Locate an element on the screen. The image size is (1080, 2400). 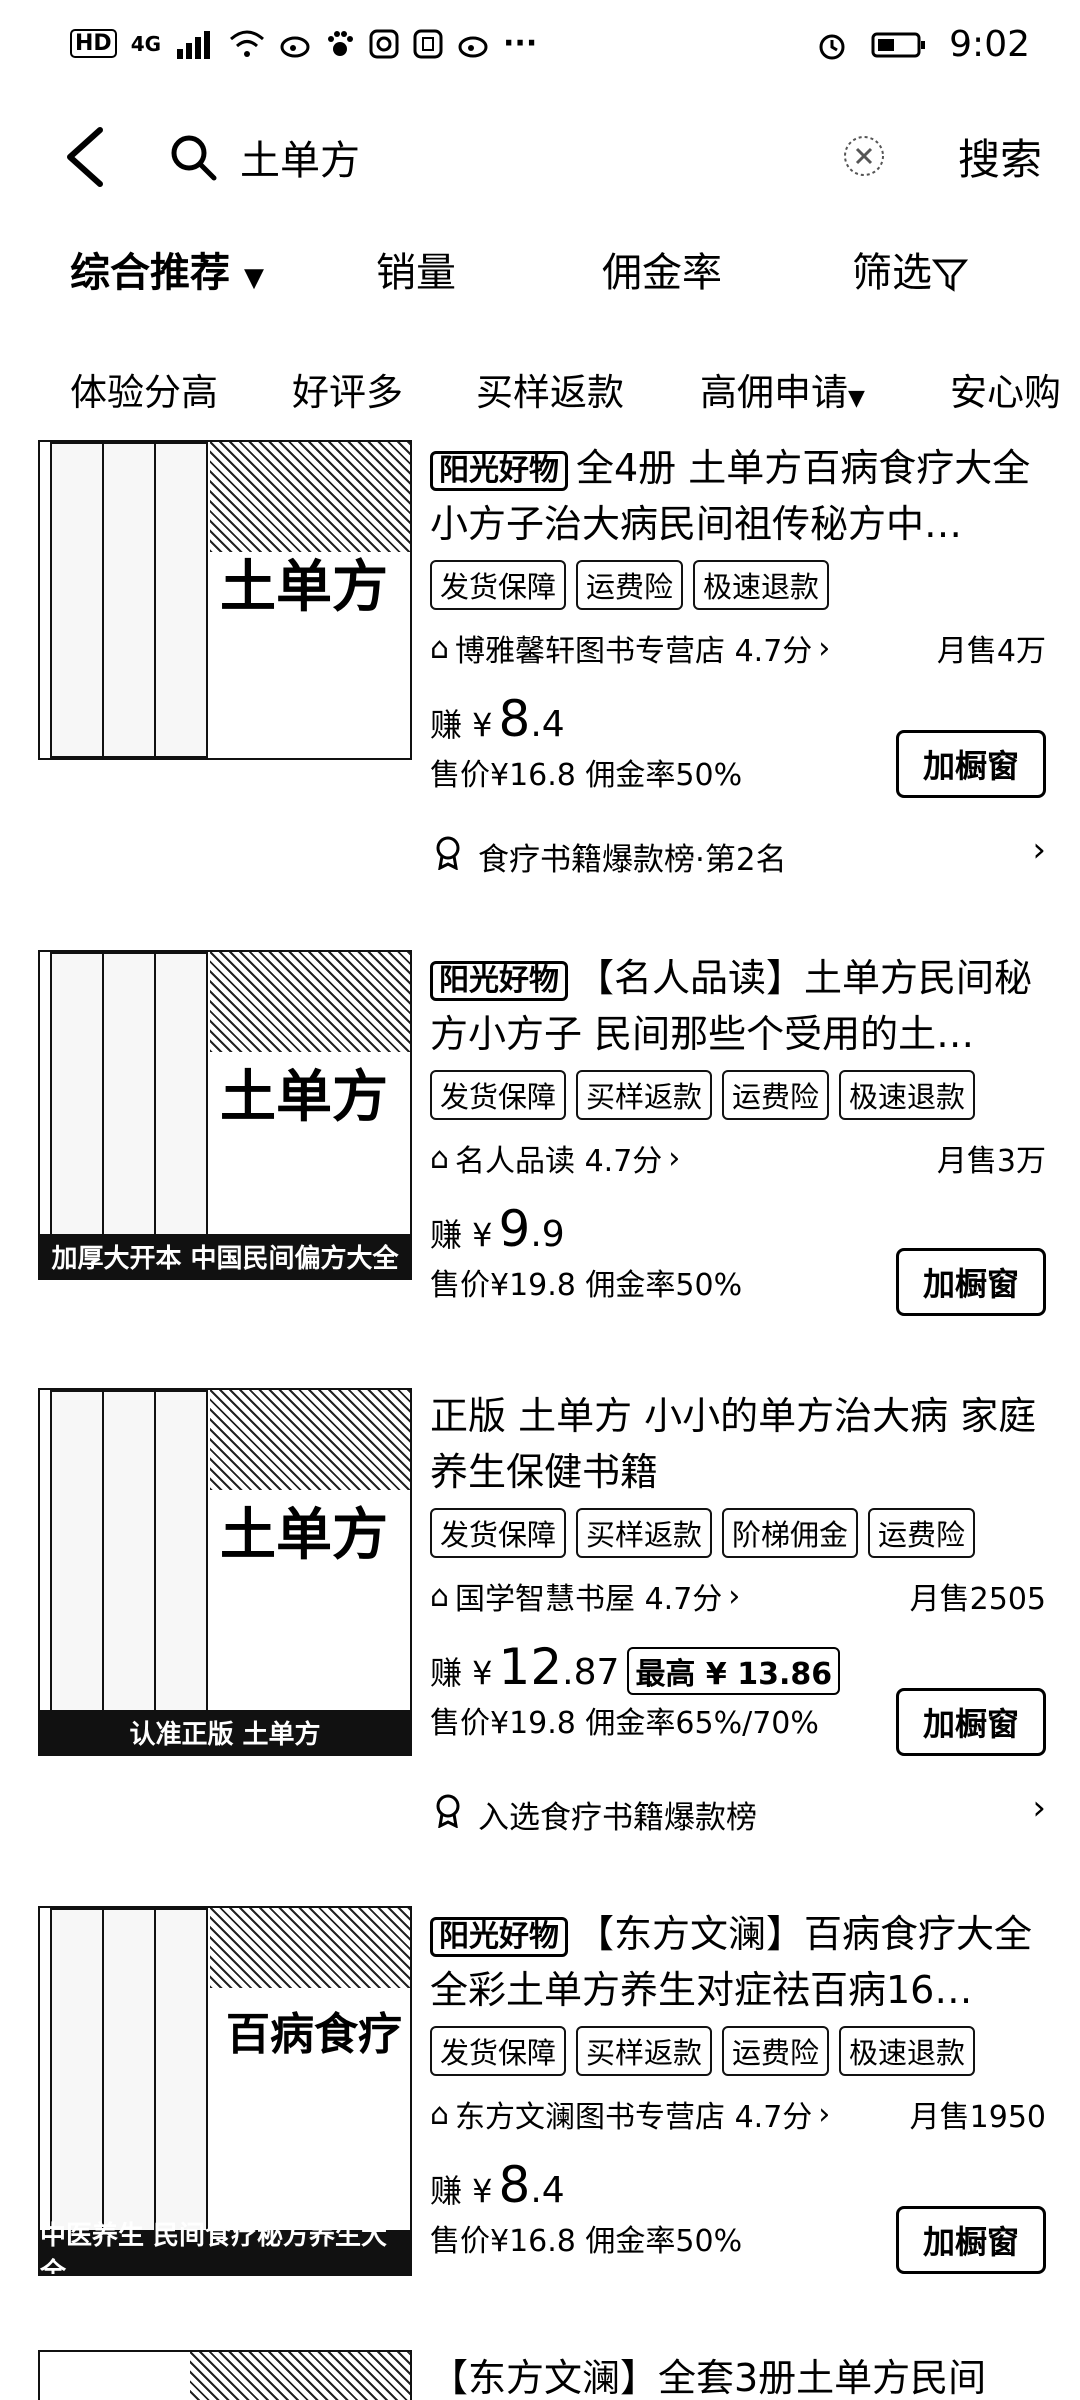
battery-icon is located at coordinates (898, 44).